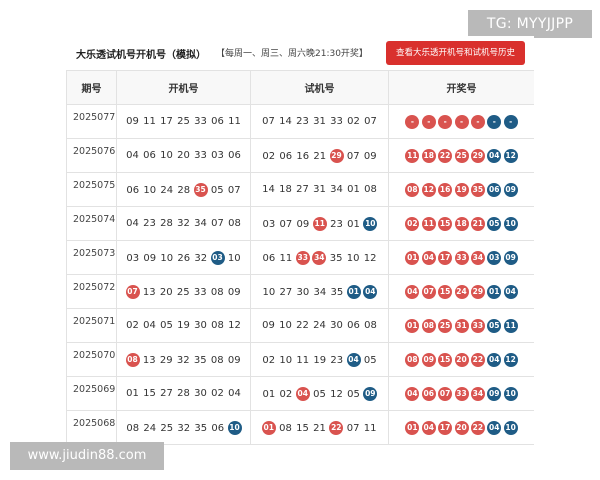  What do you see at coordinates (201, 258) in the screenshot?
I see `number: 32` at bounding box center [201, 258].